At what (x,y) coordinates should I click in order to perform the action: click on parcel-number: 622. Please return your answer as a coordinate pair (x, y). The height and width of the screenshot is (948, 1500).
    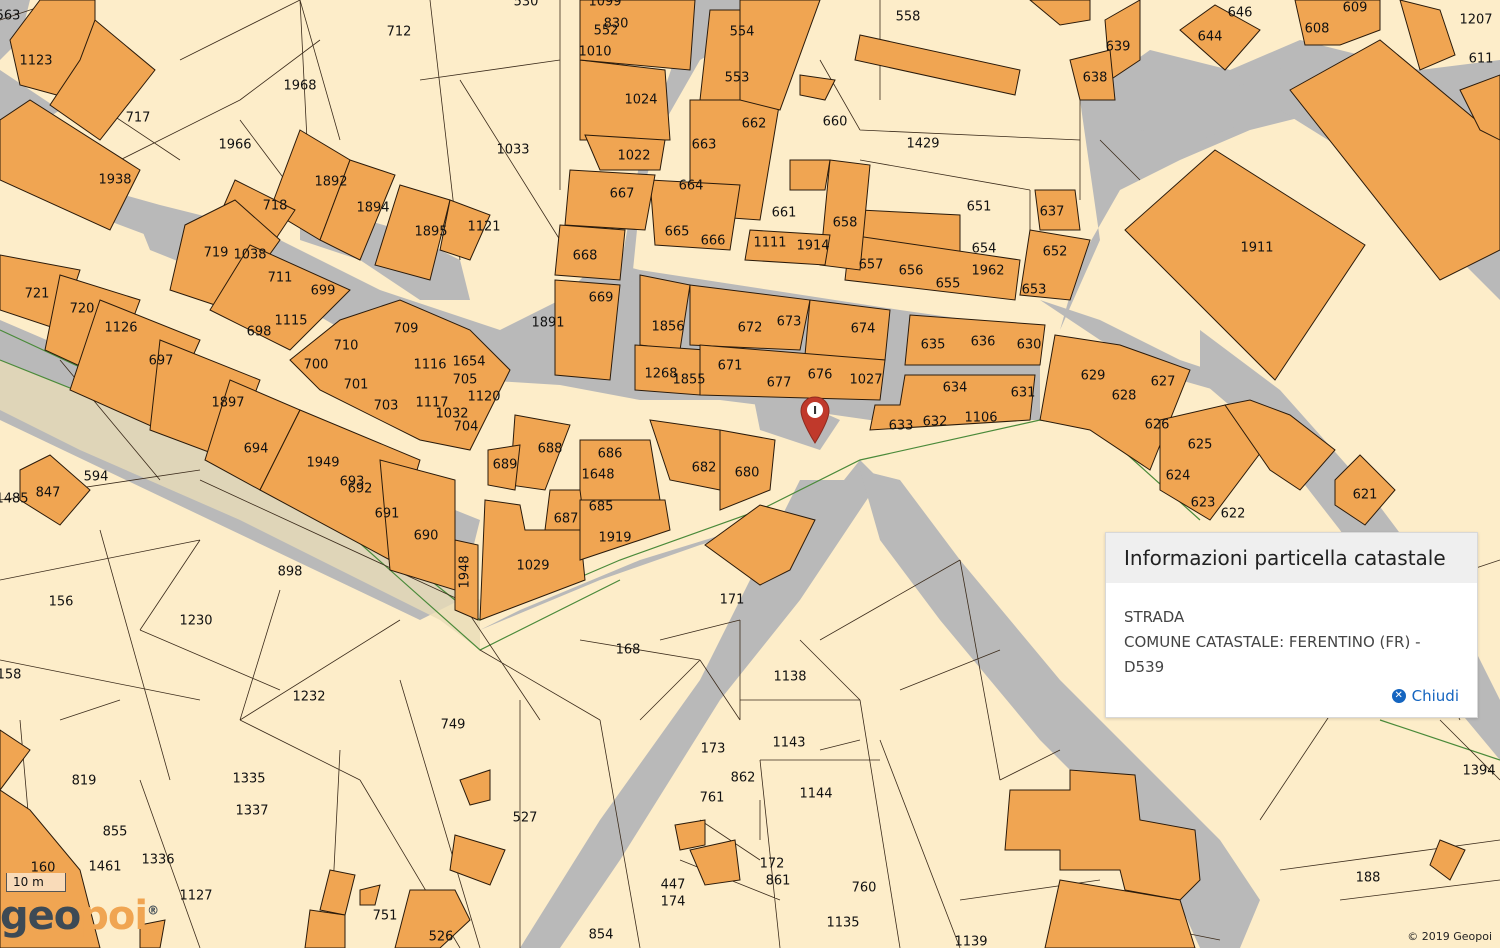
    Looking at the image, I should click on (1233, 514).